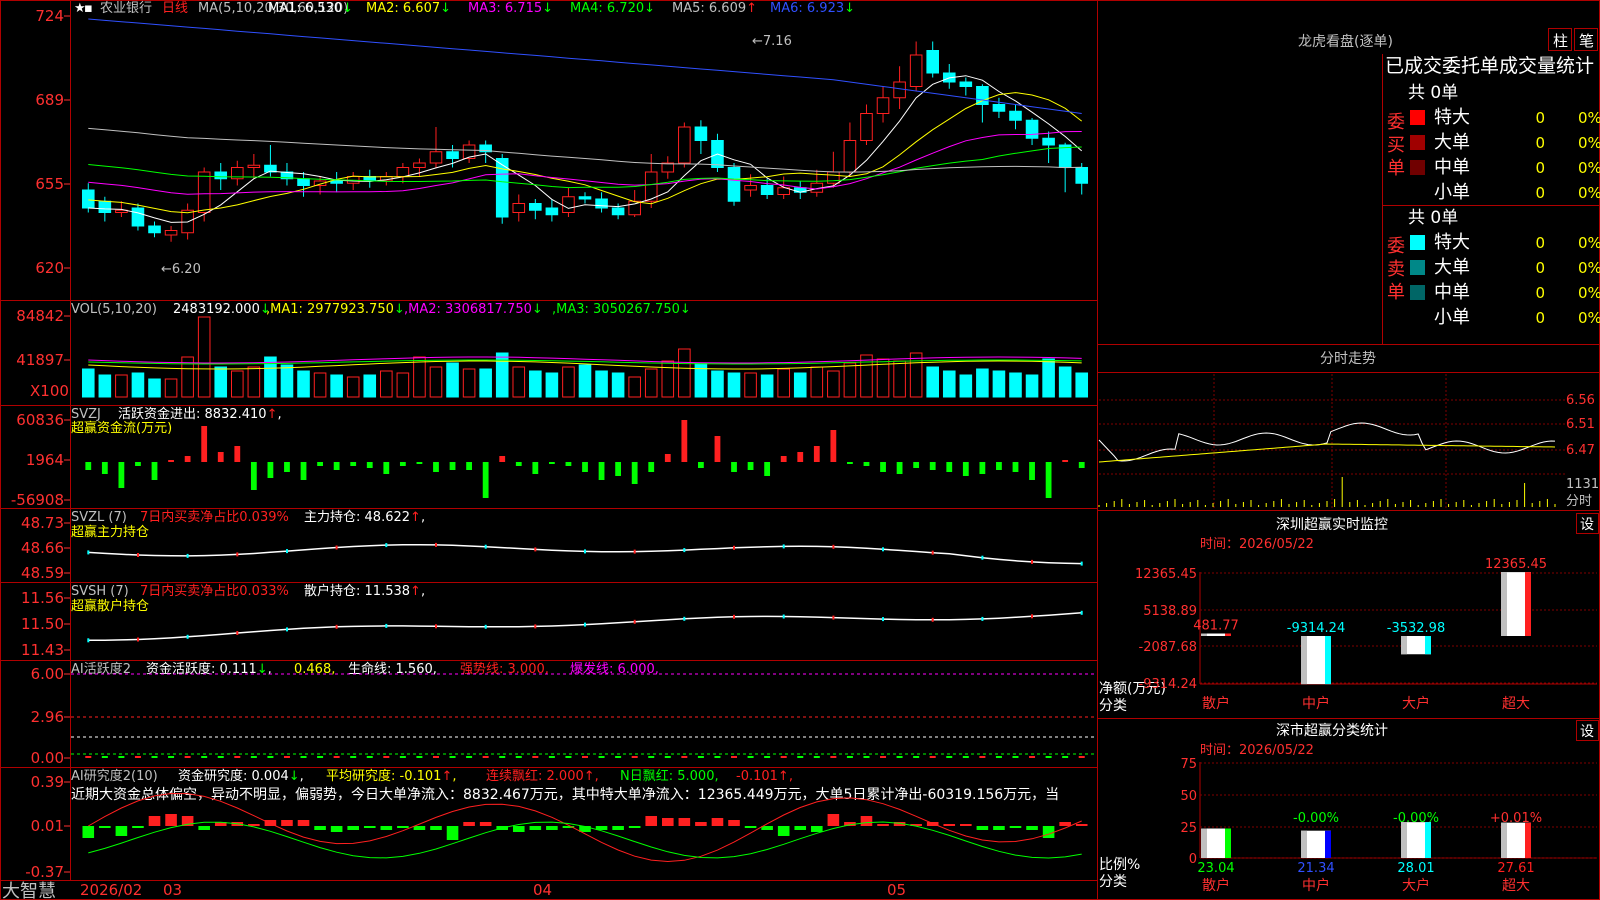 The height and width of the screenshot is (900, 1600). What do you see at coordinates (1428, 840) in the screenshot?
I see `chart-bar-edge` at bounding box center [1428, 840].